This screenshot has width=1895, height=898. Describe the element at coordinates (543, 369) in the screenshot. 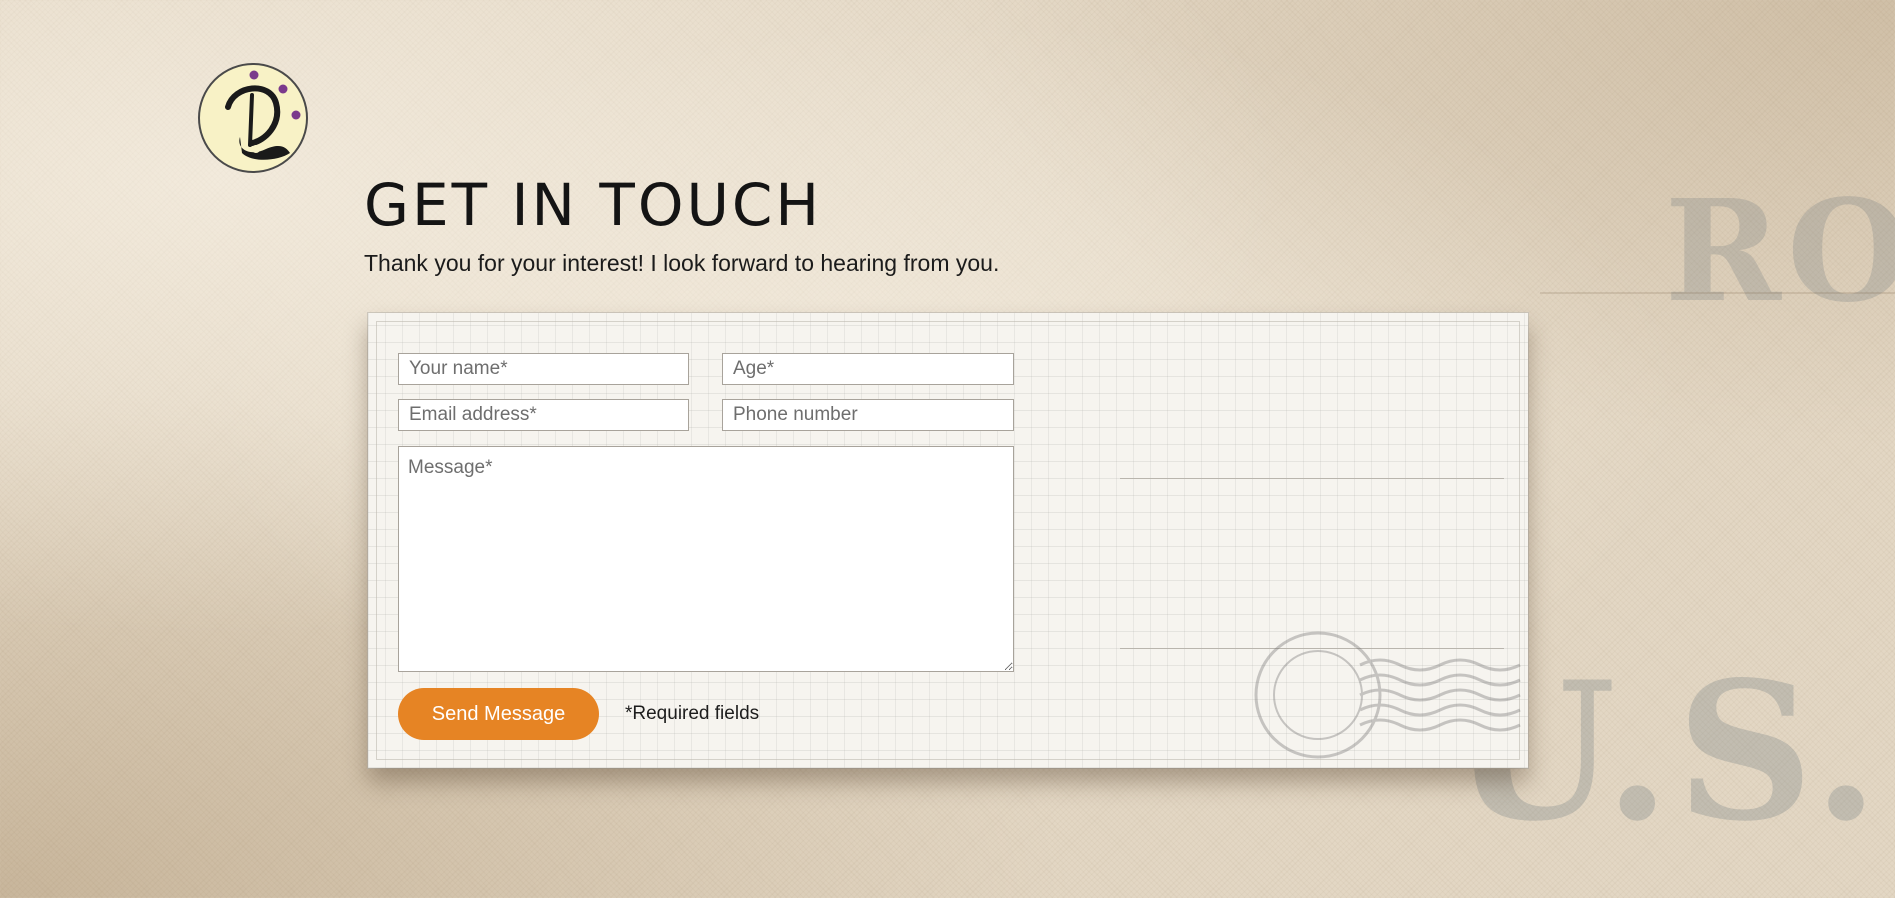

I see `name-input` at that location.